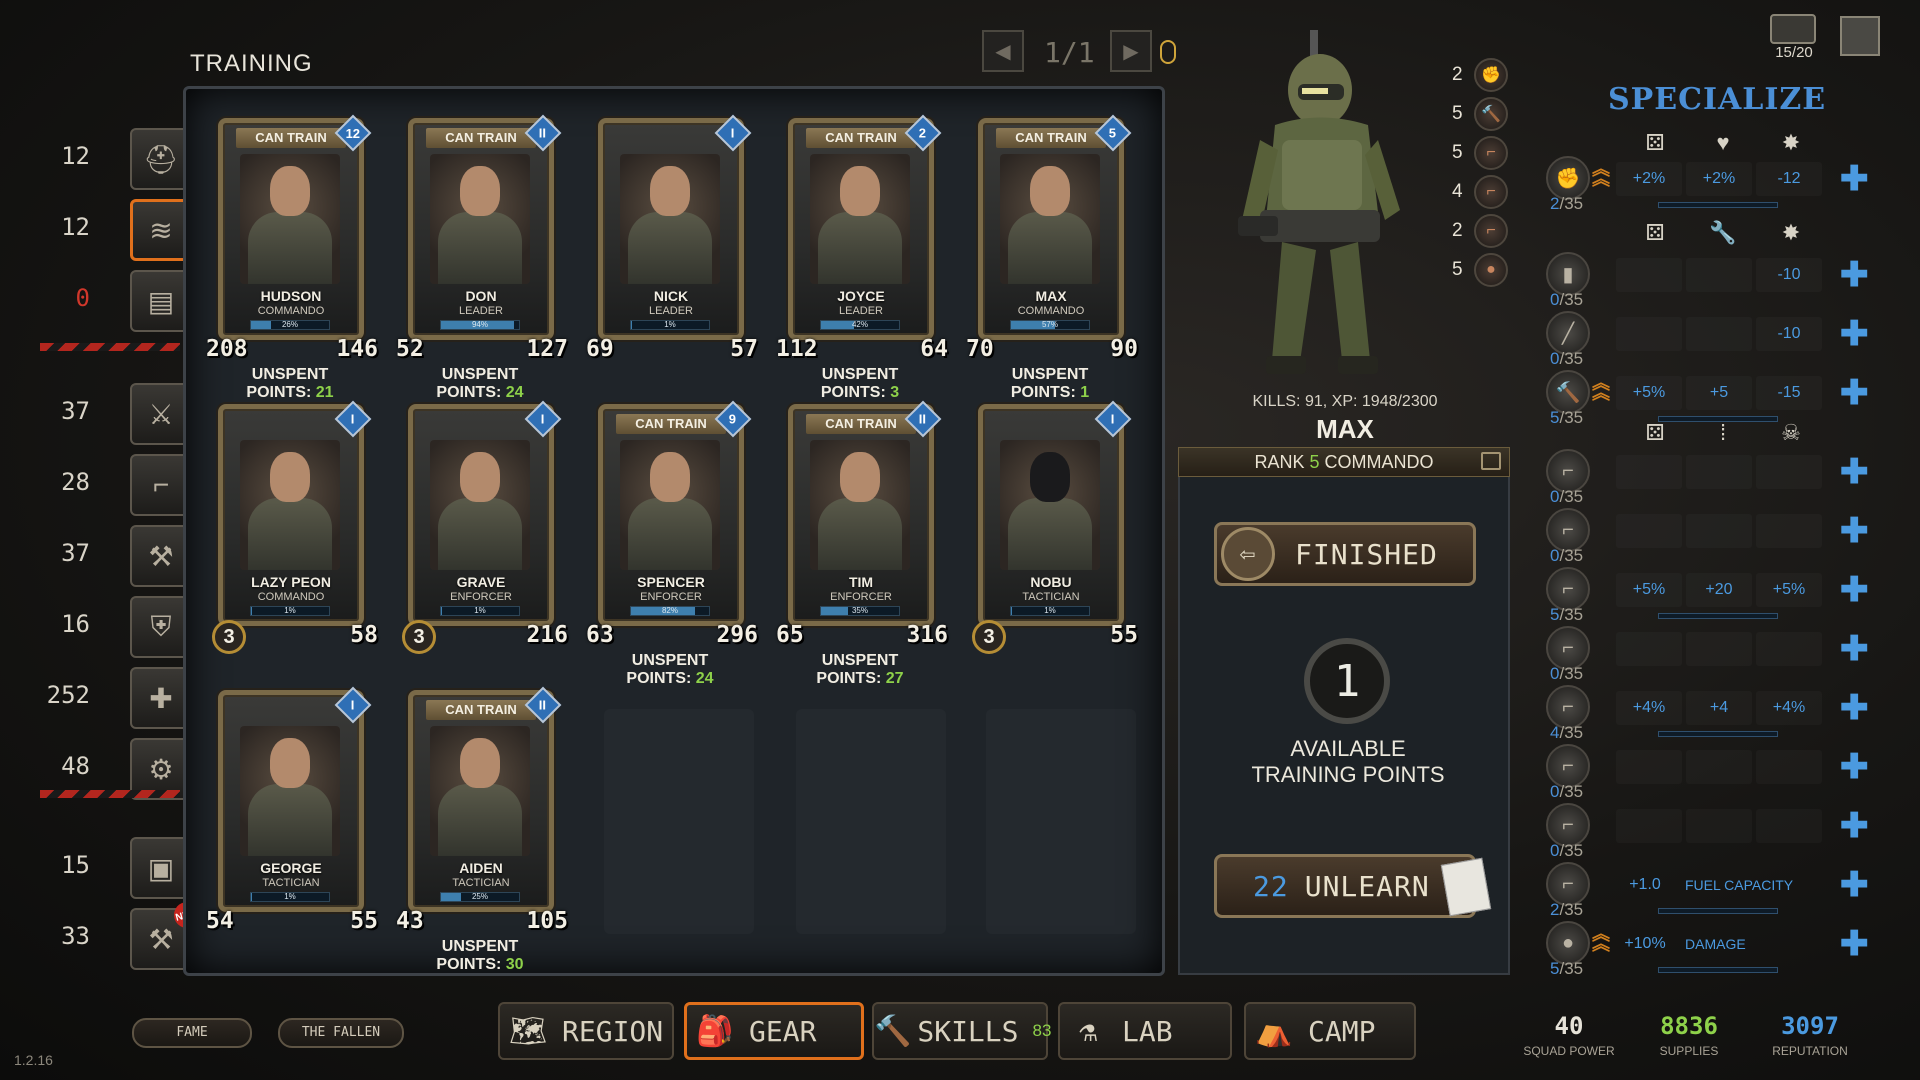  I want to click on xp-percent: 35%, so click(859, 610).